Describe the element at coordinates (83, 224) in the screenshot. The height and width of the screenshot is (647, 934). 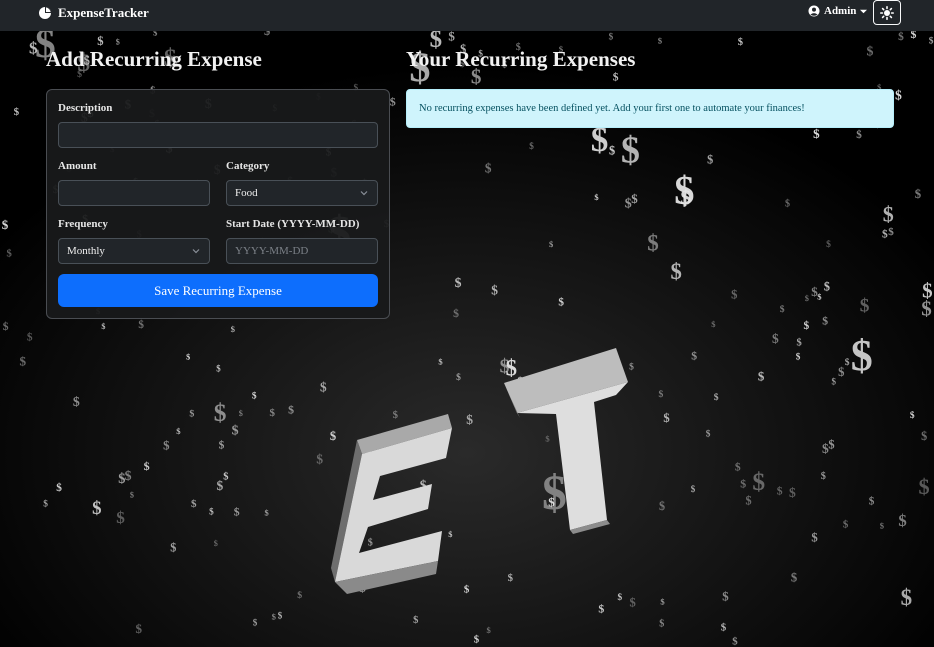
I see `frequency-label: Frequency` at that location.